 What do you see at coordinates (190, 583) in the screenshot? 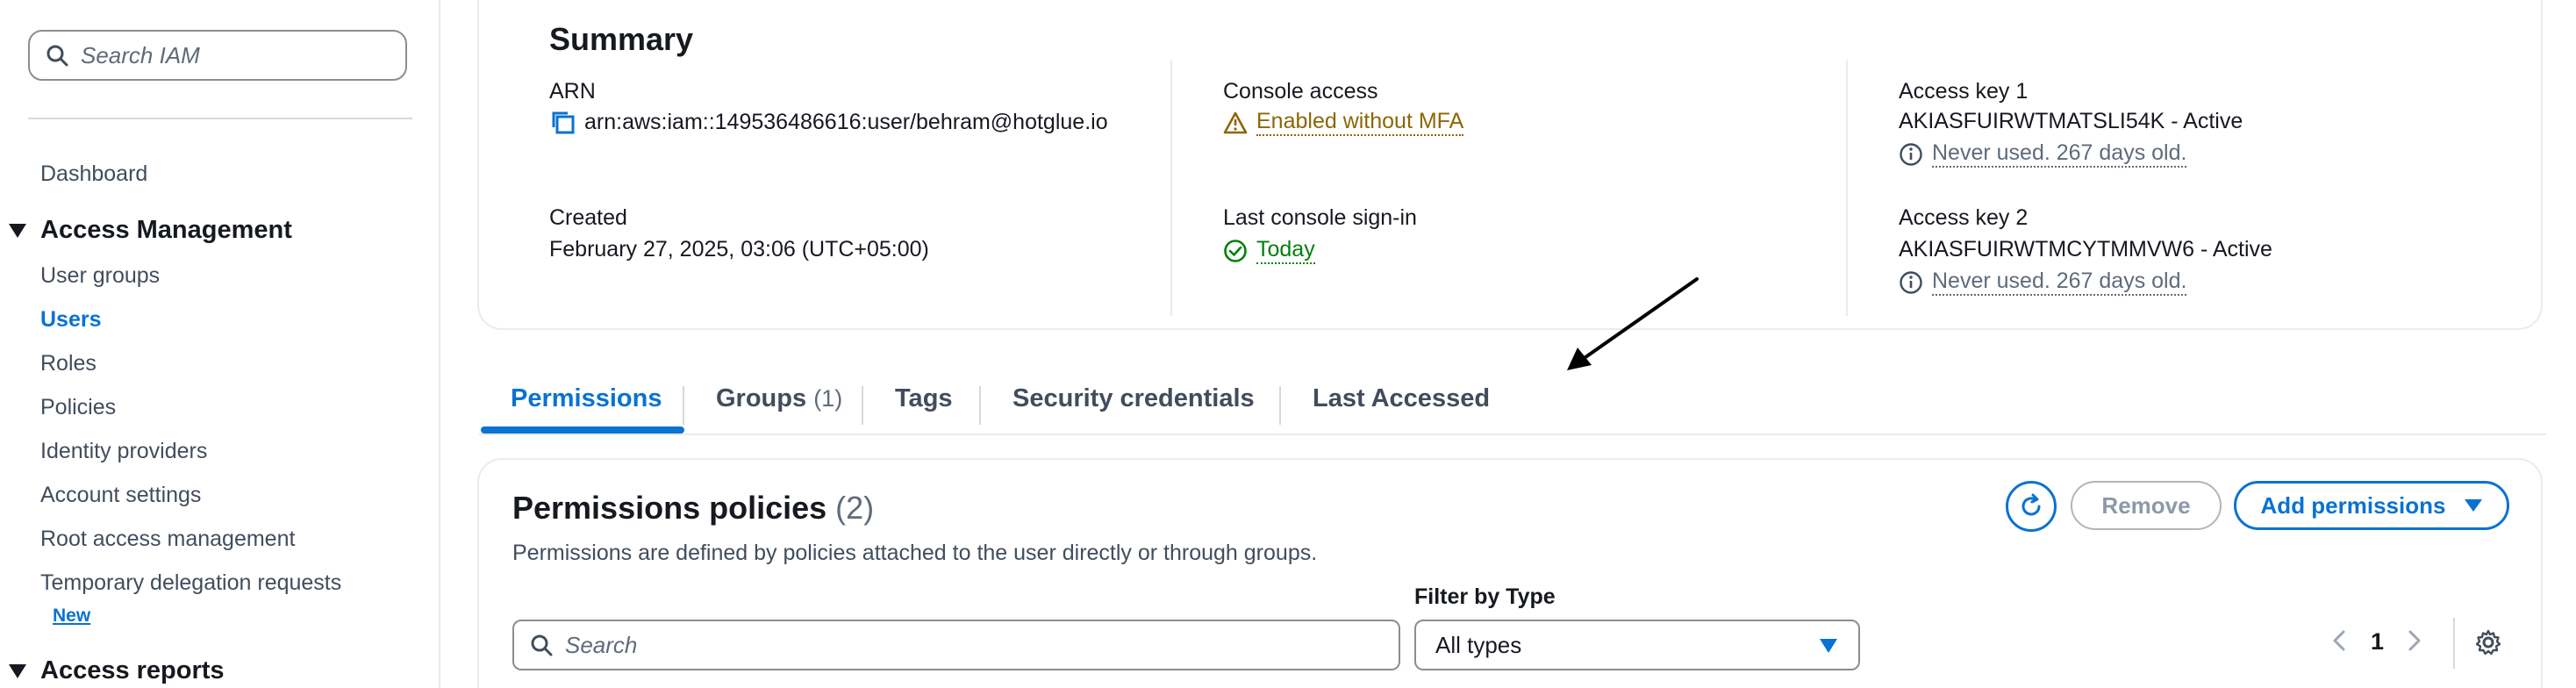
I see `sidebar-item-temporary-delegation-requests: Temporary delegation requests` at bounding box center [190, 583].